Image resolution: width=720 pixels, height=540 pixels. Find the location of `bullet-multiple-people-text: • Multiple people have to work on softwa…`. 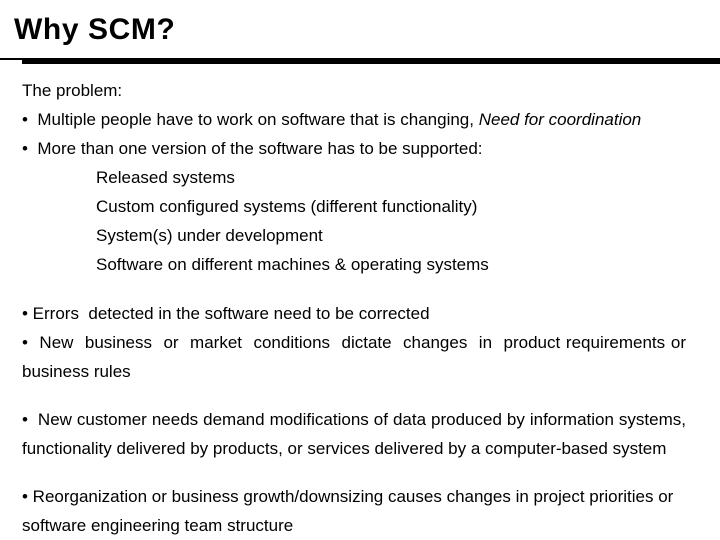

bullet-multiple-people-text: • Multiple people have to work on softwa… is located at coordinates (250, 119).